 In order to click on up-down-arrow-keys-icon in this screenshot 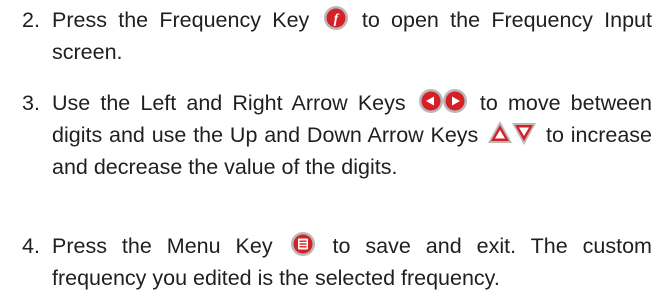, I will do `click(512, 133)`.